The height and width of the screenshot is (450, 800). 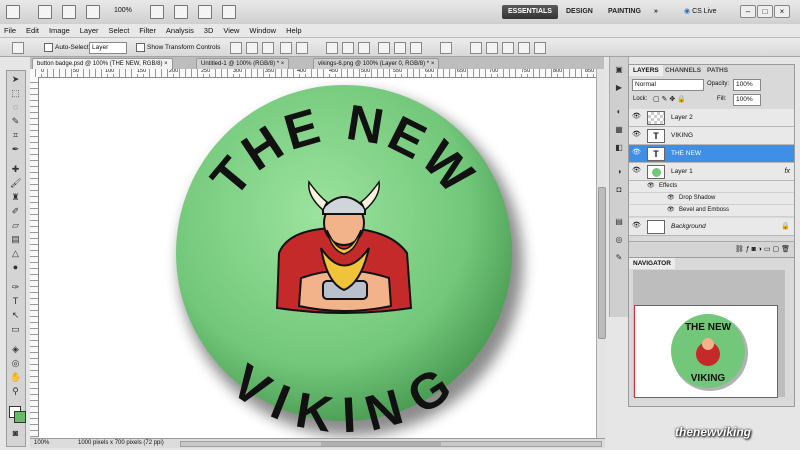 What do you see at coordinates (15, 107) in the screenshot?
I see `lasso-tool-icon: ◌` at bounding box center [15, 107].